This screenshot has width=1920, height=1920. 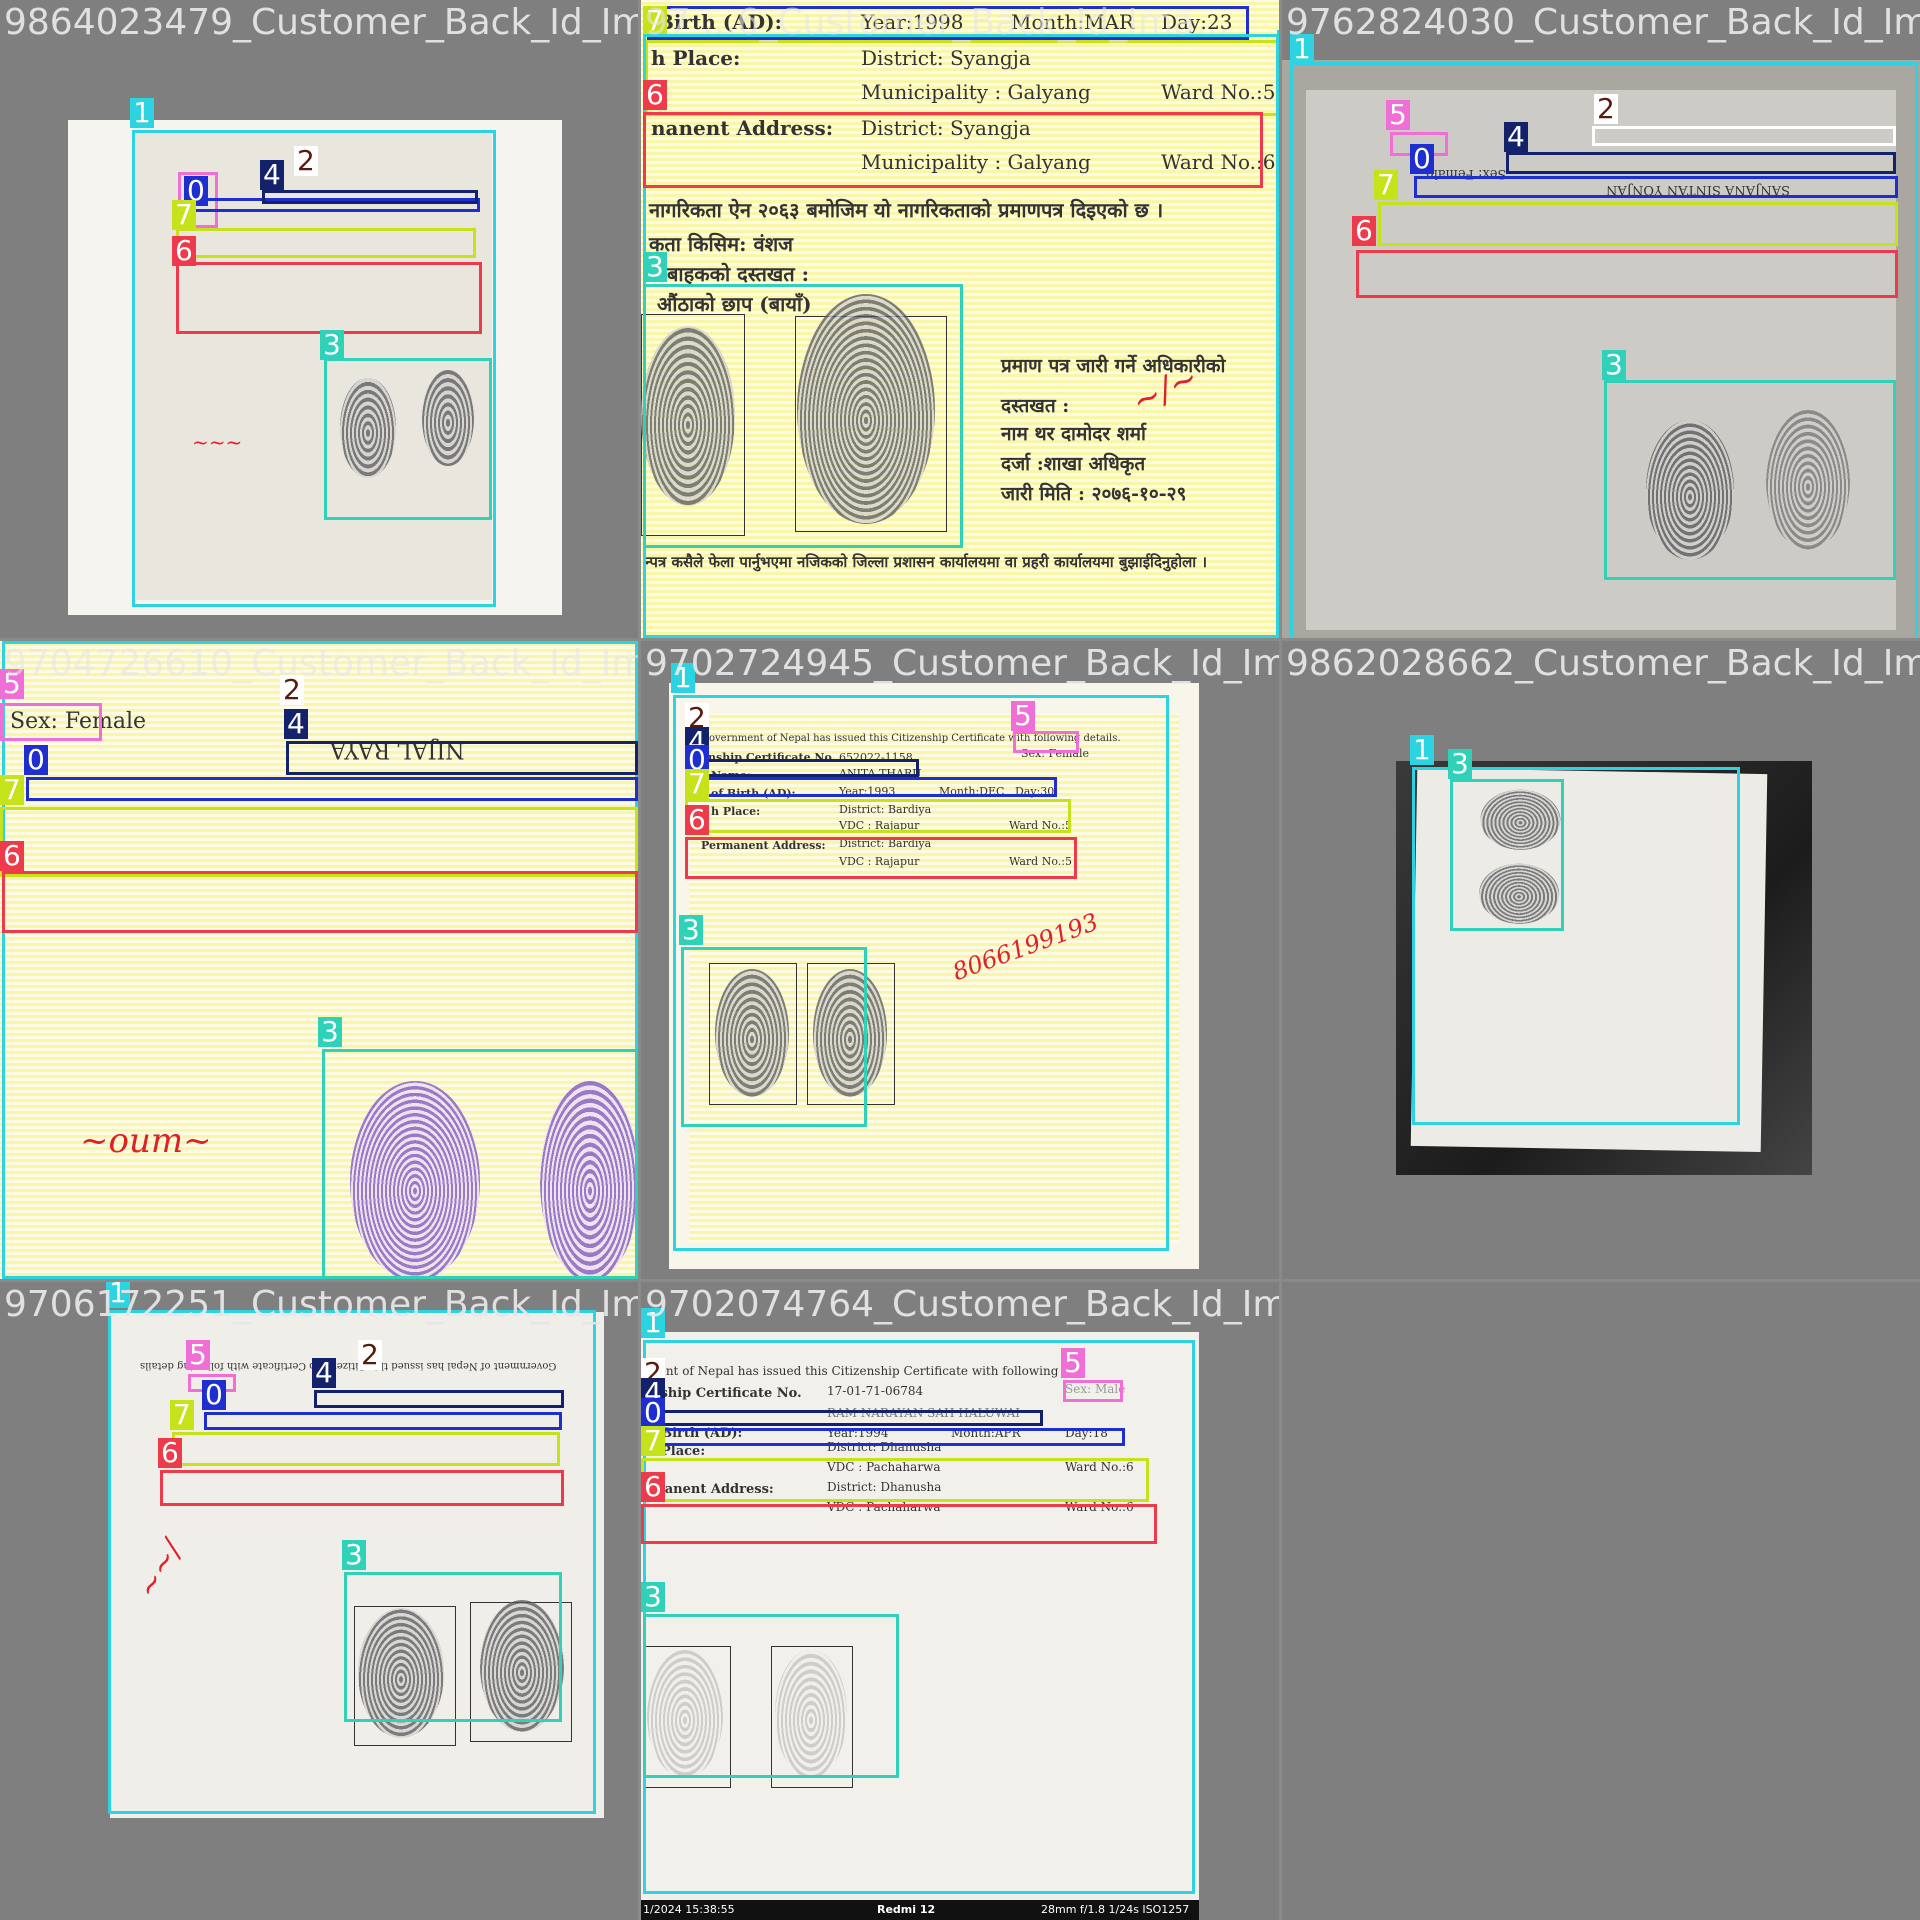 I want to click on tile-title: 9762824030_Customer_Back_Id_Ima, so click(x=1603, y=22).